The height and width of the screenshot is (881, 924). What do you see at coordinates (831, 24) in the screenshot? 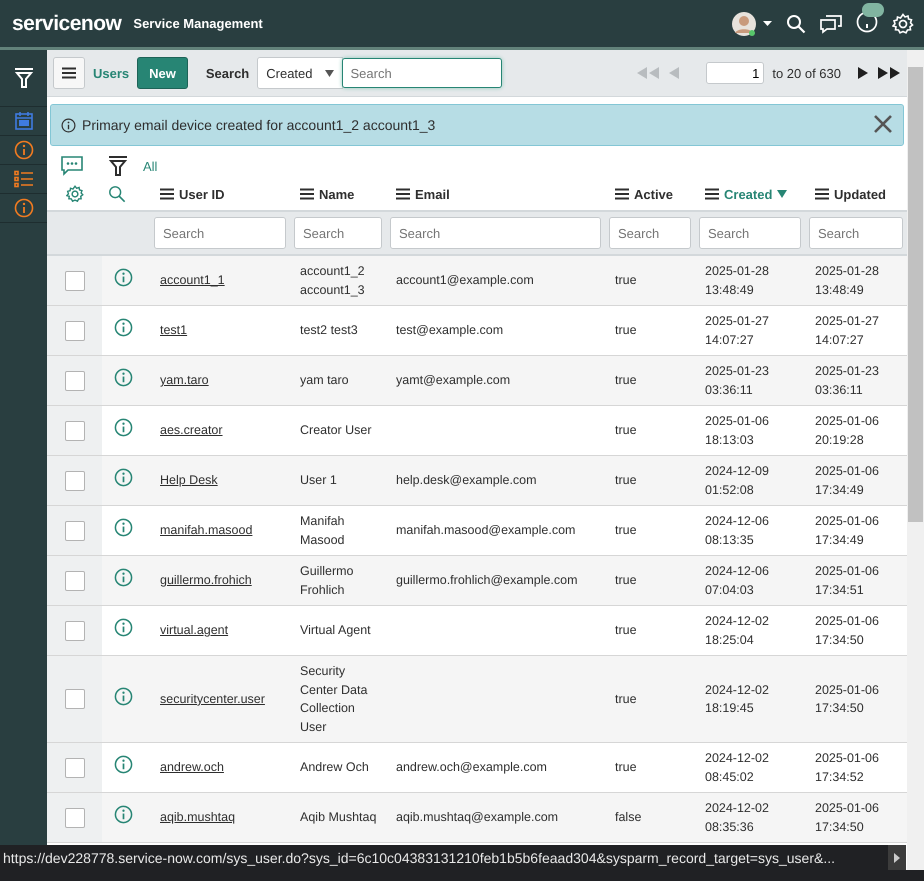
I see `chat-icon` at bounding box center [831, 24].